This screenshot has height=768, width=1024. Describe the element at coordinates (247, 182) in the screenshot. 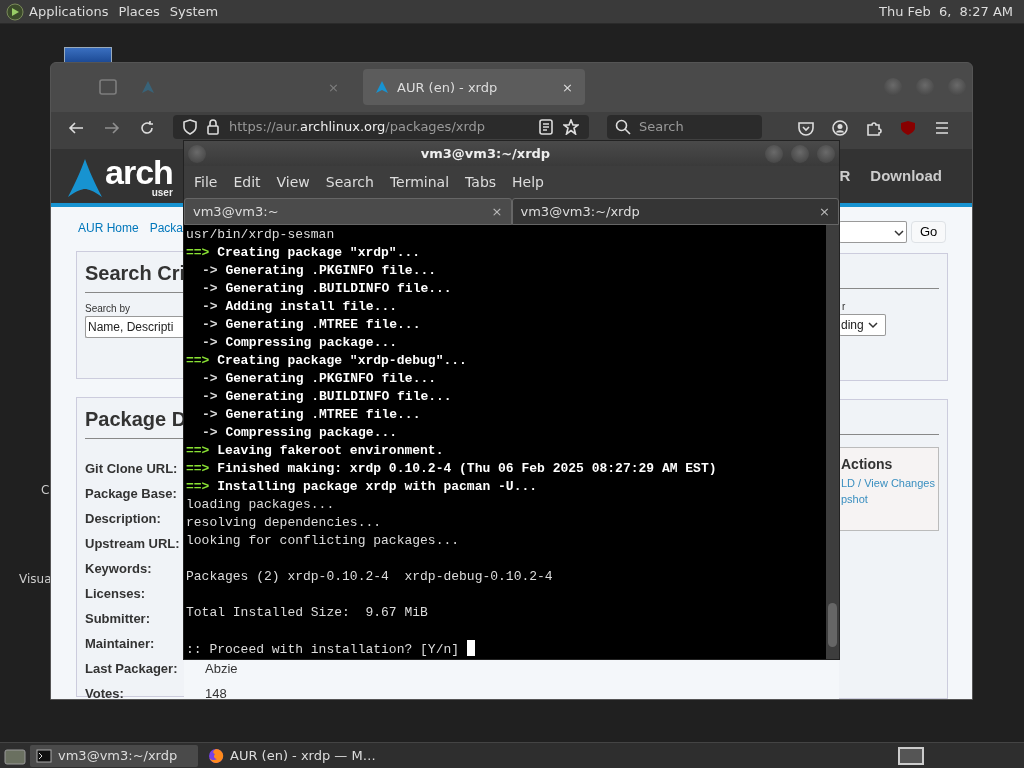

I see `menu-item: Edit` at that location.